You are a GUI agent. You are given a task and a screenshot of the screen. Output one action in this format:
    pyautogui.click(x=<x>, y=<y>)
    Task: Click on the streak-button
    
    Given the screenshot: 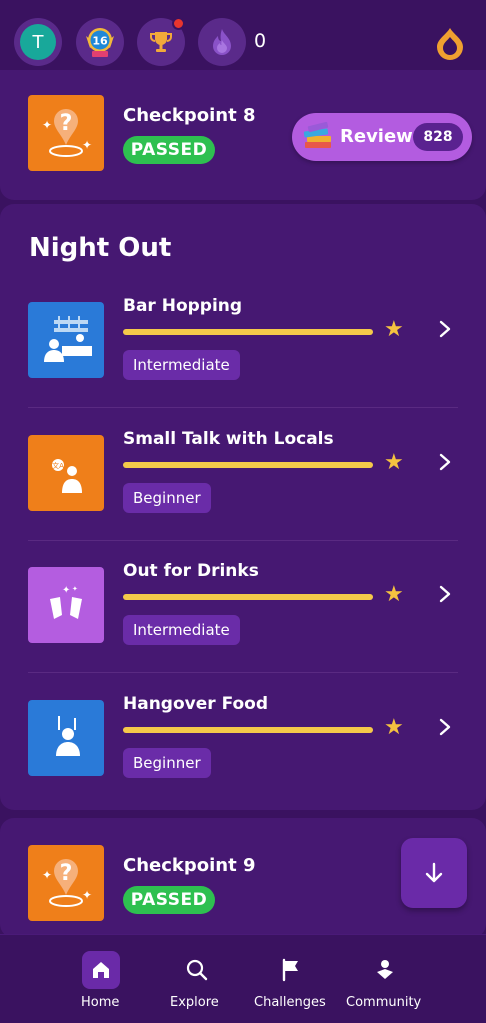 What is the action you would take?
    pyautogui.click(x=222, y=42)
    